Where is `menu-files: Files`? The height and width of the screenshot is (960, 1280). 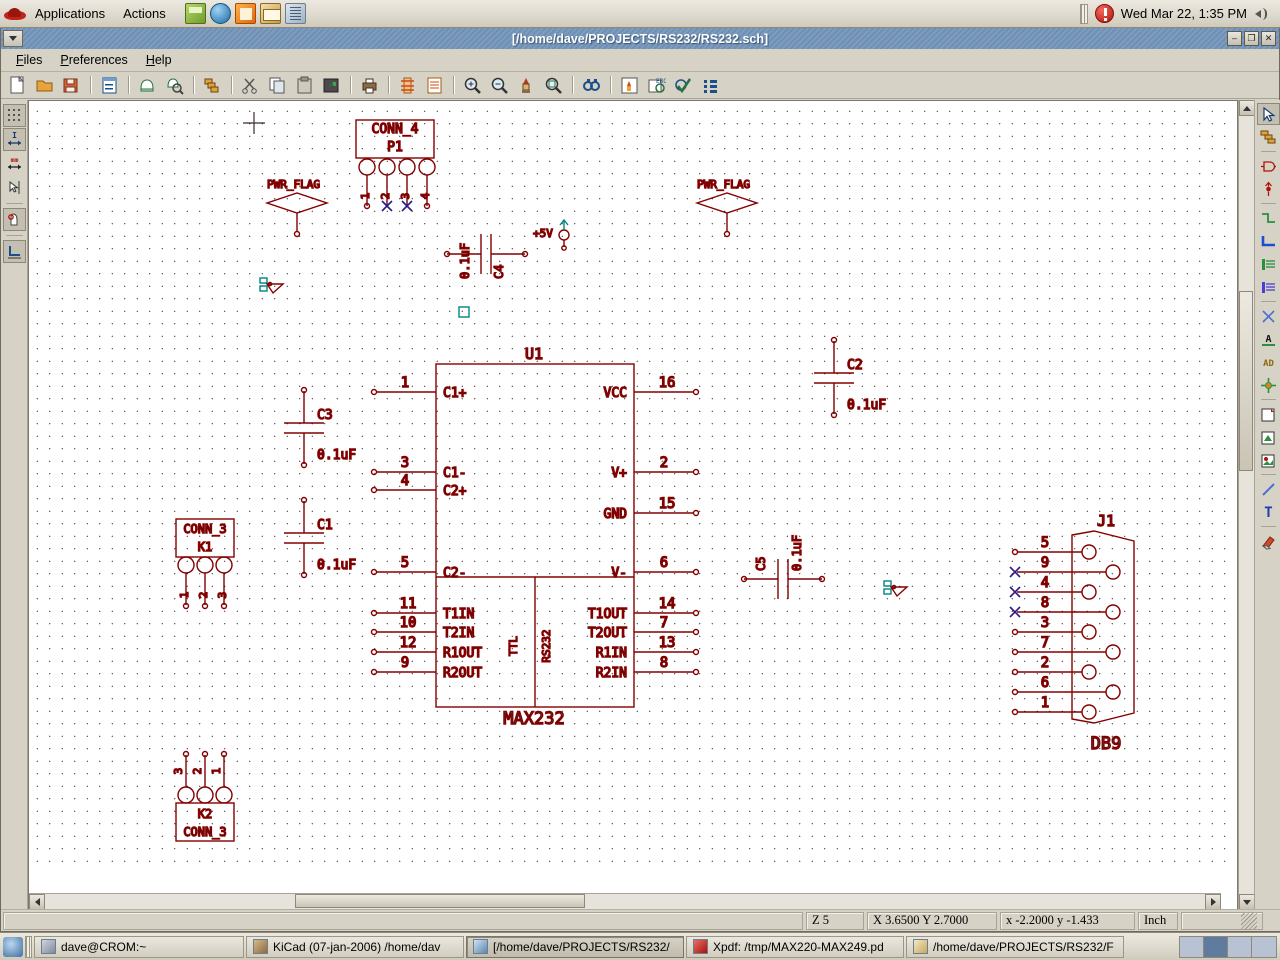 menu-files: Files is located at coordinates (29, 60).